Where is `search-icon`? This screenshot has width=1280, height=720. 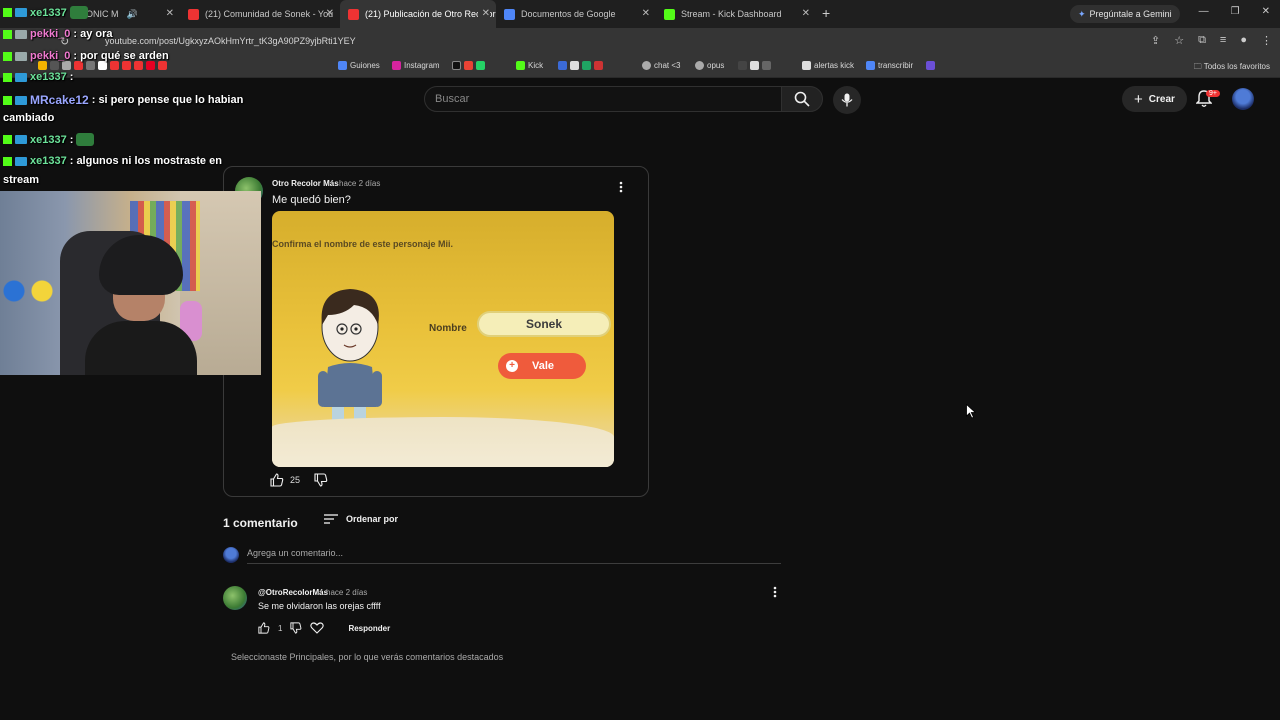 search-icon is located at coordinates (802, 99).